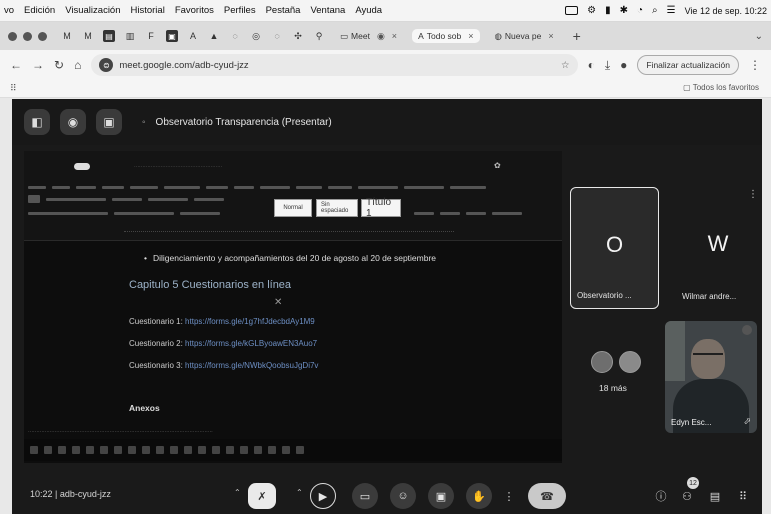 The height and width of the screenshot is (514, 771). Describe the element at coordinates (688, 65) in the screenshot. I see `update-button: Finalizar actualización` at that location.